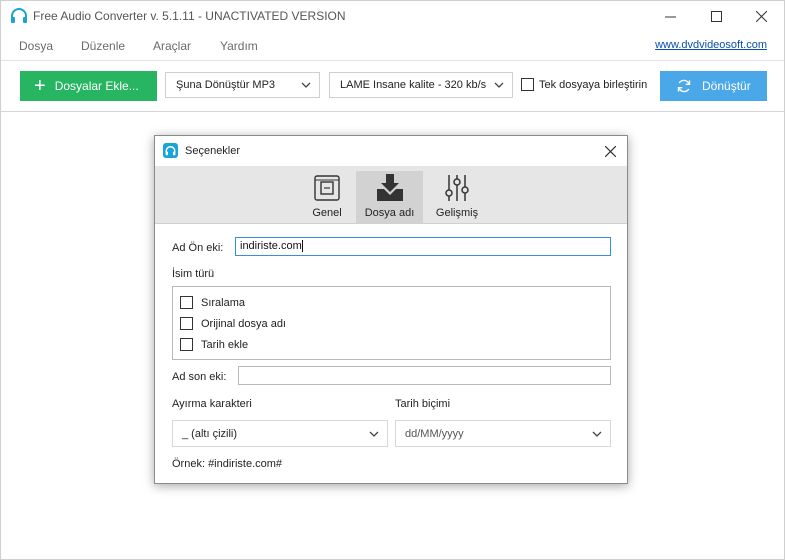 The height and width of the screenshot is (560, 785). Describe the element at coordinates (225, 344) in the screenshot. I see `option-label: Tarih ekle` at that location.